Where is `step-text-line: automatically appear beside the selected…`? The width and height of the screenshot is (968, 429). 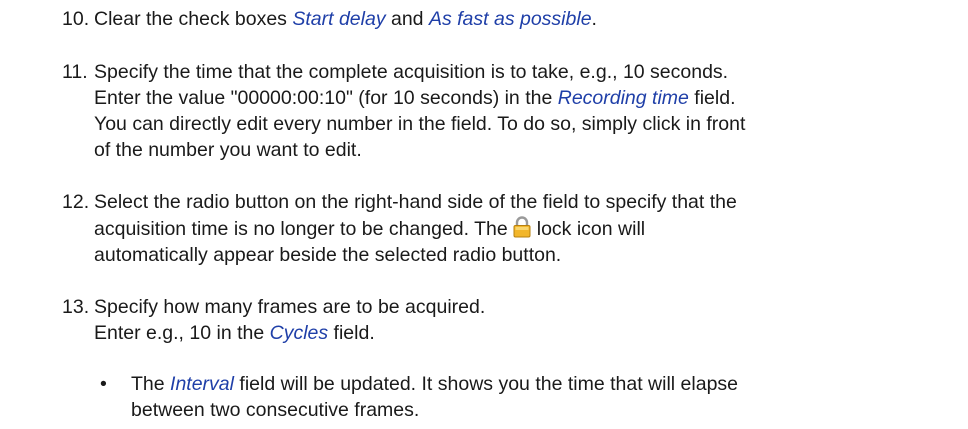
step-text-line: automatically appear beside the selected… is located at coordinates (328, 255).